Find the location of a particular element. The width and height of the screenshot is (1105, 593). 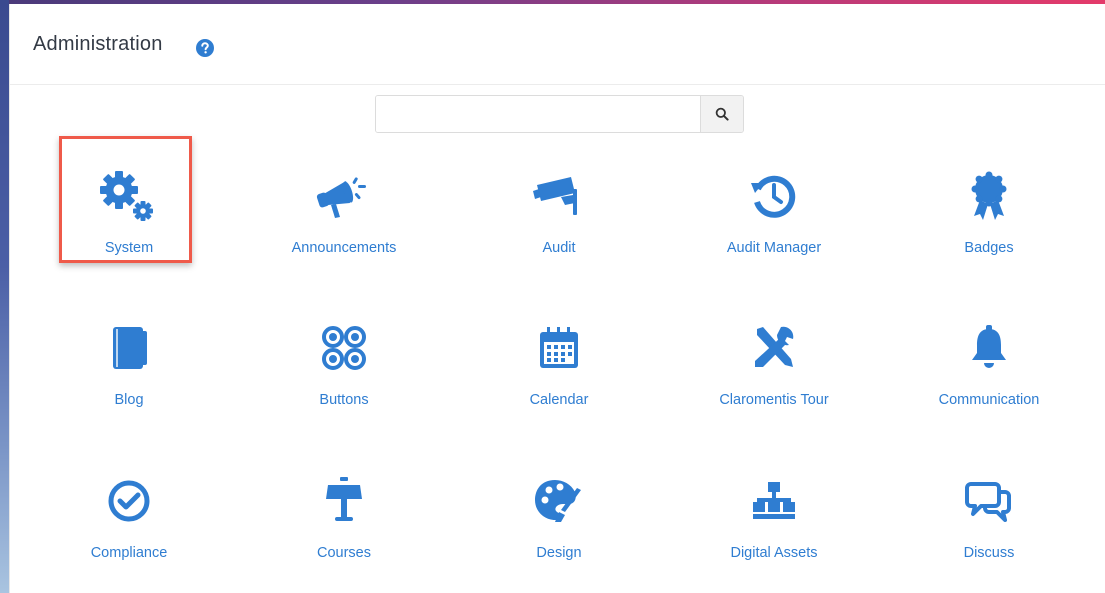

tile-announcements: Announcements is located at coordinates (344, 214).